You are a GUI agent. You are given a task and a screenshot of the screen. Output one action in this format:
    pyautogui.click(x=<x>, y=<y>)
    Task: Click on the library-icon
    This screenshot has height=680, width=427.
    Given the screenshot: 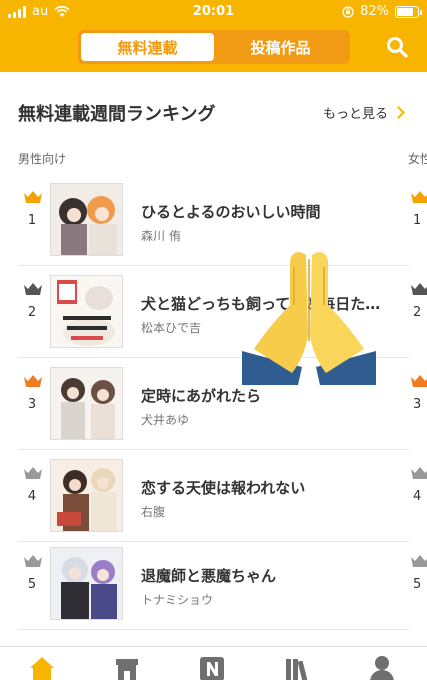 What is the action you would take?
    pyautogui.click(x=297, y=667)
    